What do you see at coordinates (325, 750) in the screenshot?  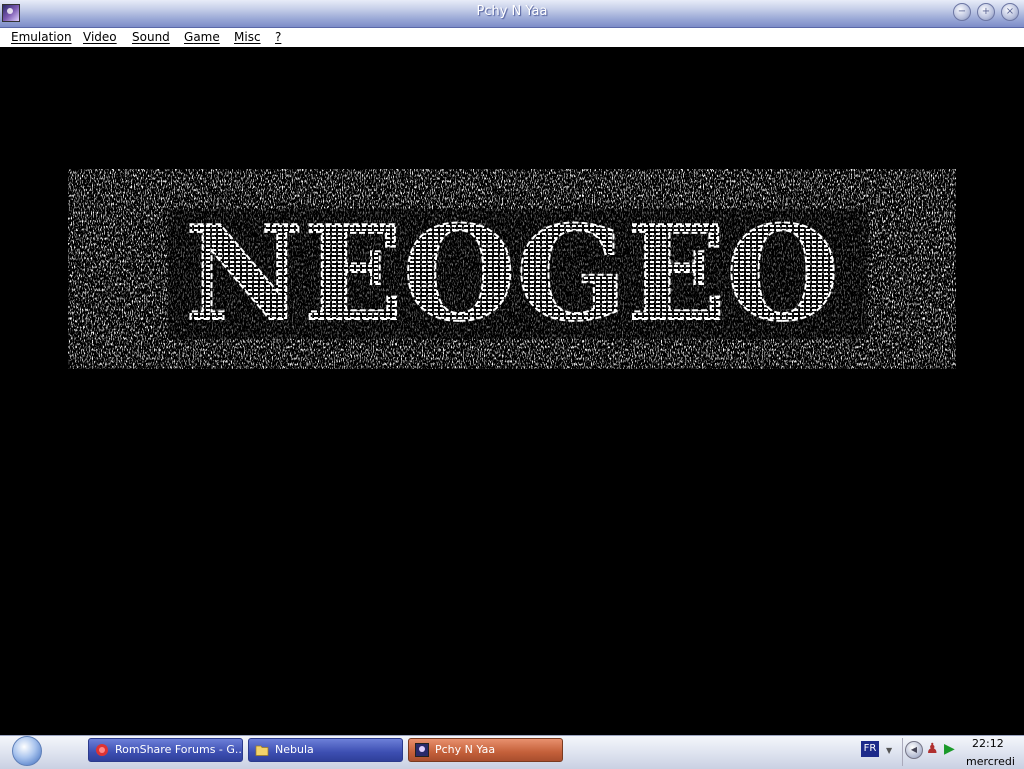 I see `task-nebula: Nebula` at bounding box center [325, 750].